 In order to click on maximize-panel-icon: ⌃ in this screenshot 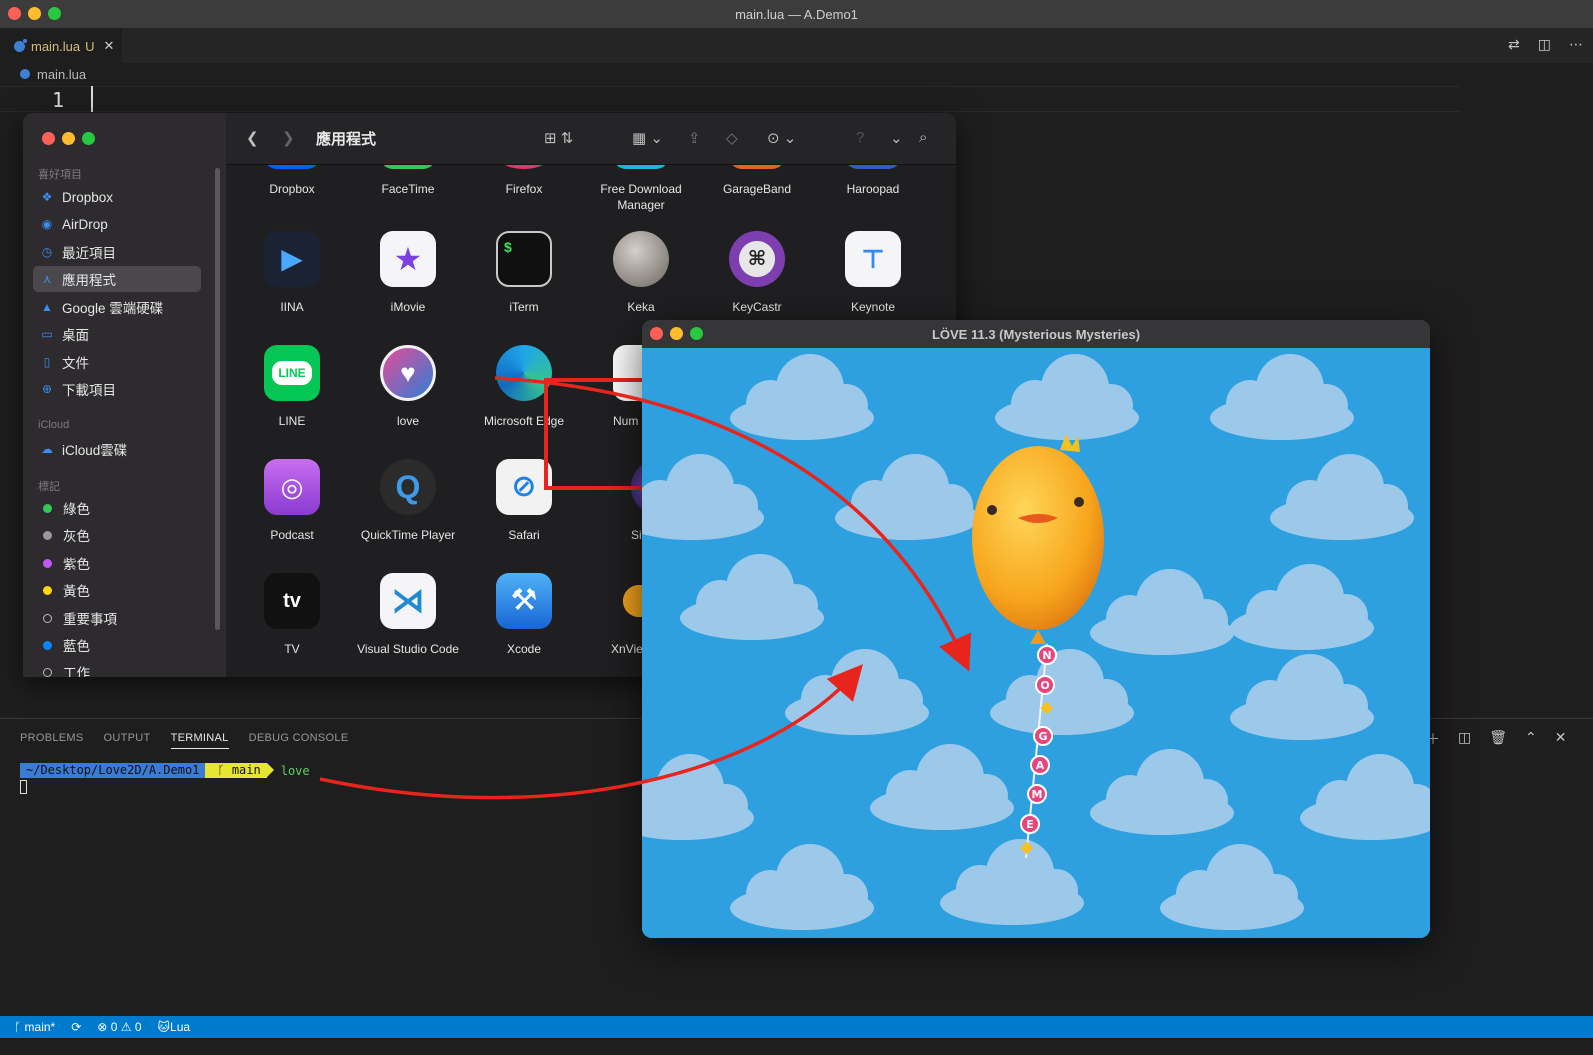, I will do `click(1531, 739)`.